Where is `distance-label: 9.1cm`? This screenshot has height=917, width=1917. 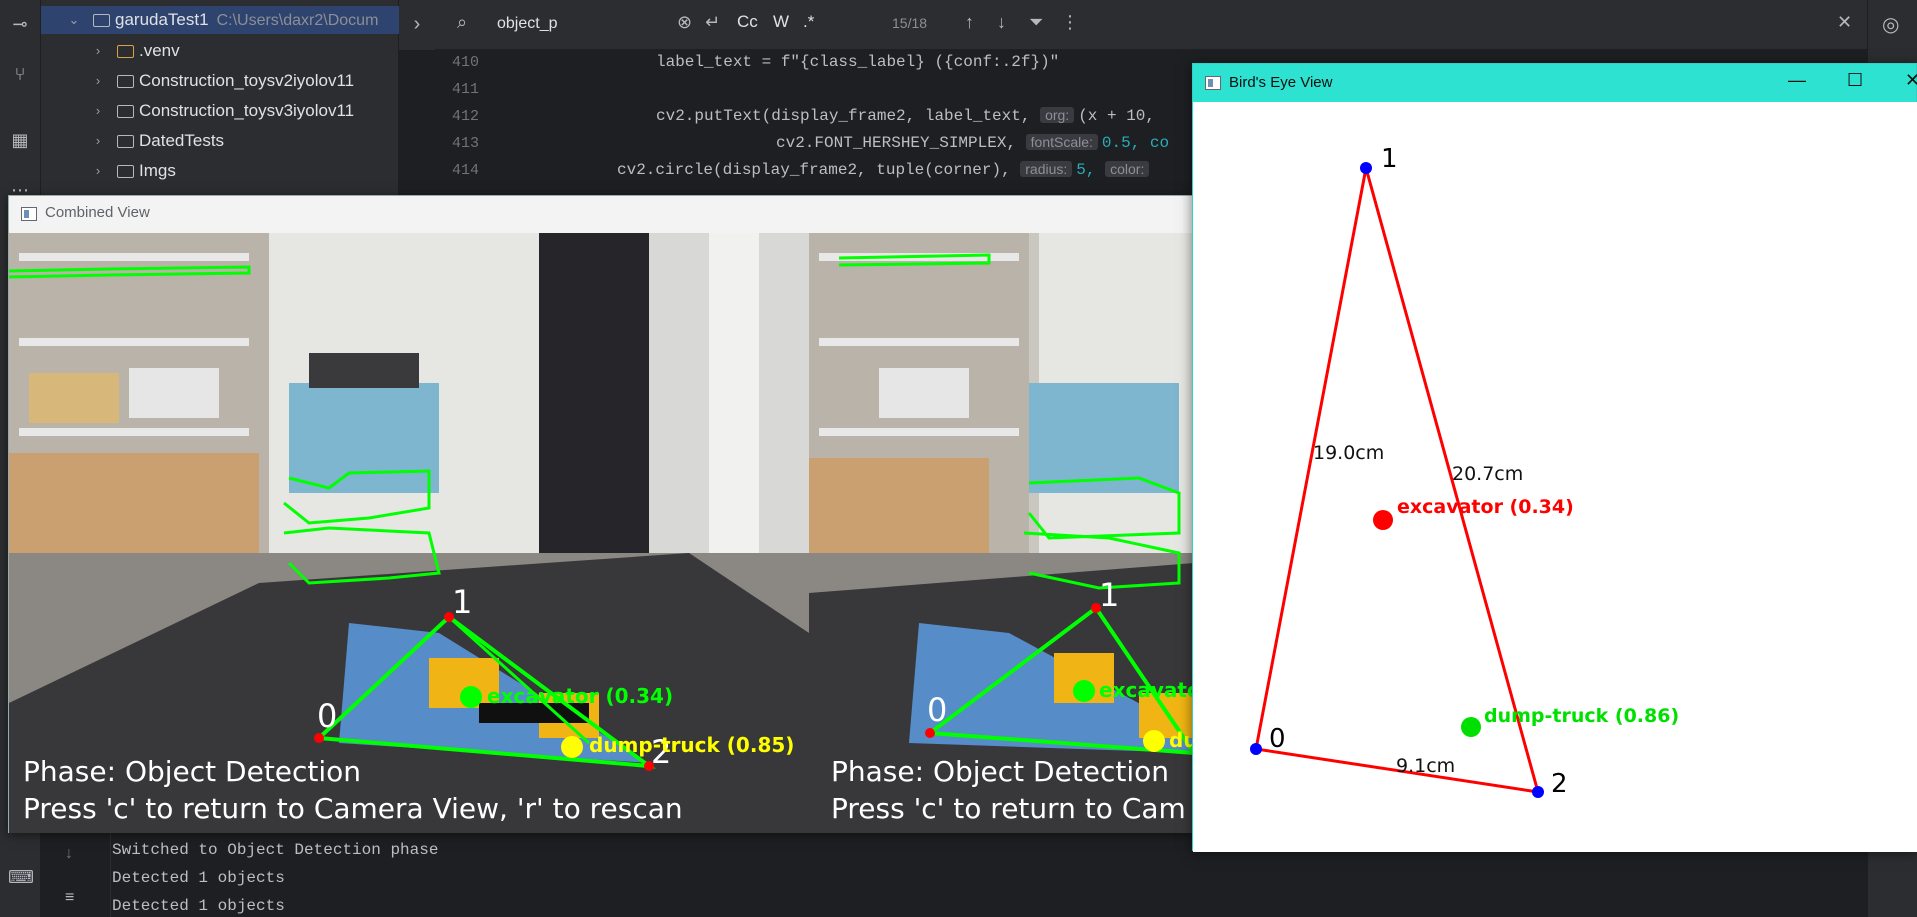
distance-label: 9.1cm is located at coordinates (1425, 766).